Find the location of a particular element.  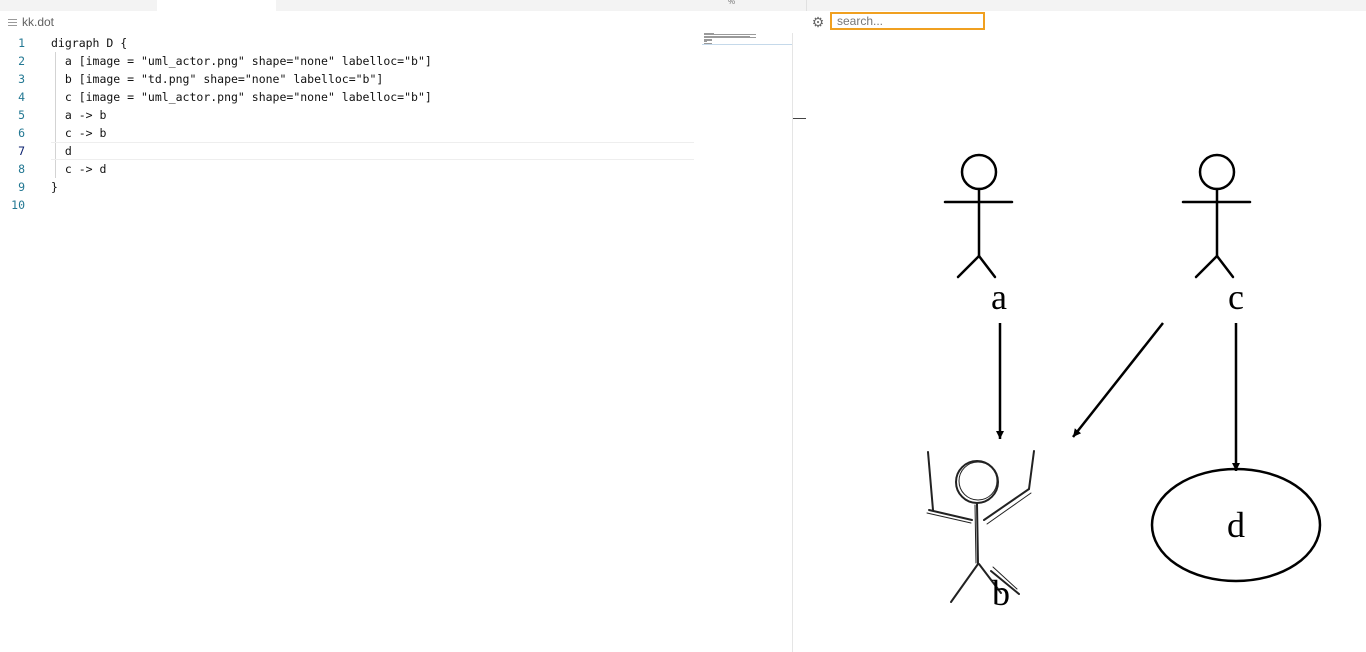

td-sketch-figure is located at coordinates (980, 526).